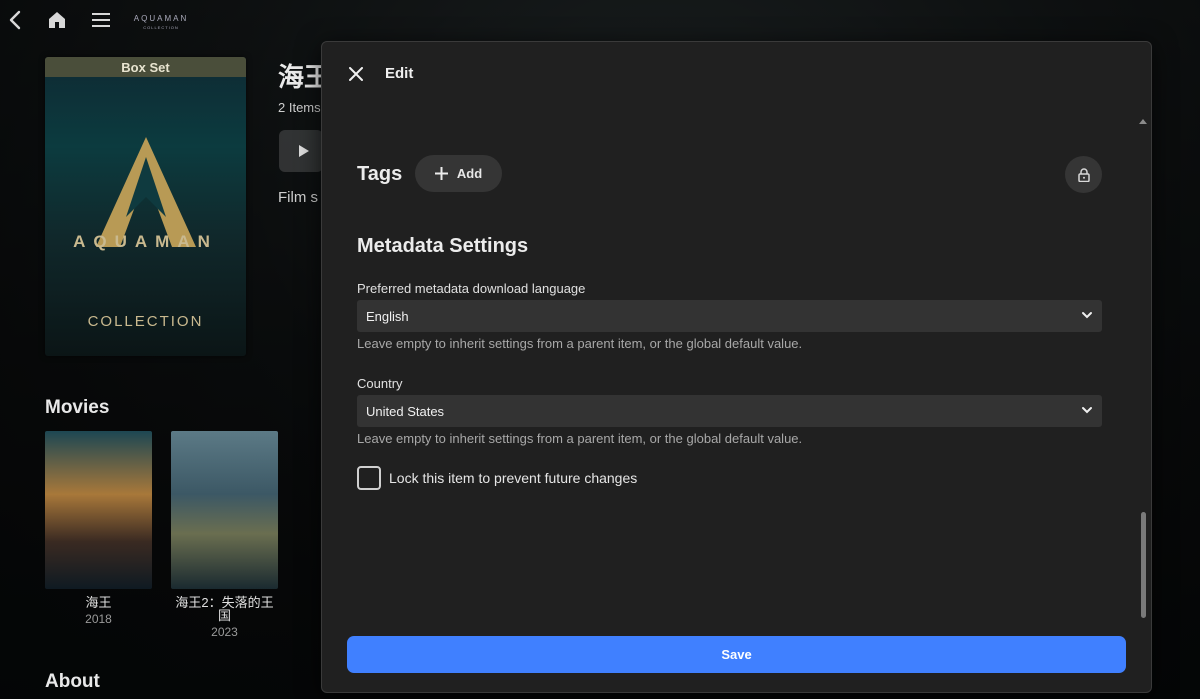 The width and height of the screenshot is (1200, 699). What do you see at coordinates (224, 609) in the screenshot?
I see `movie-title: 海王2：失落的王国` at bounding box center [224, 609].